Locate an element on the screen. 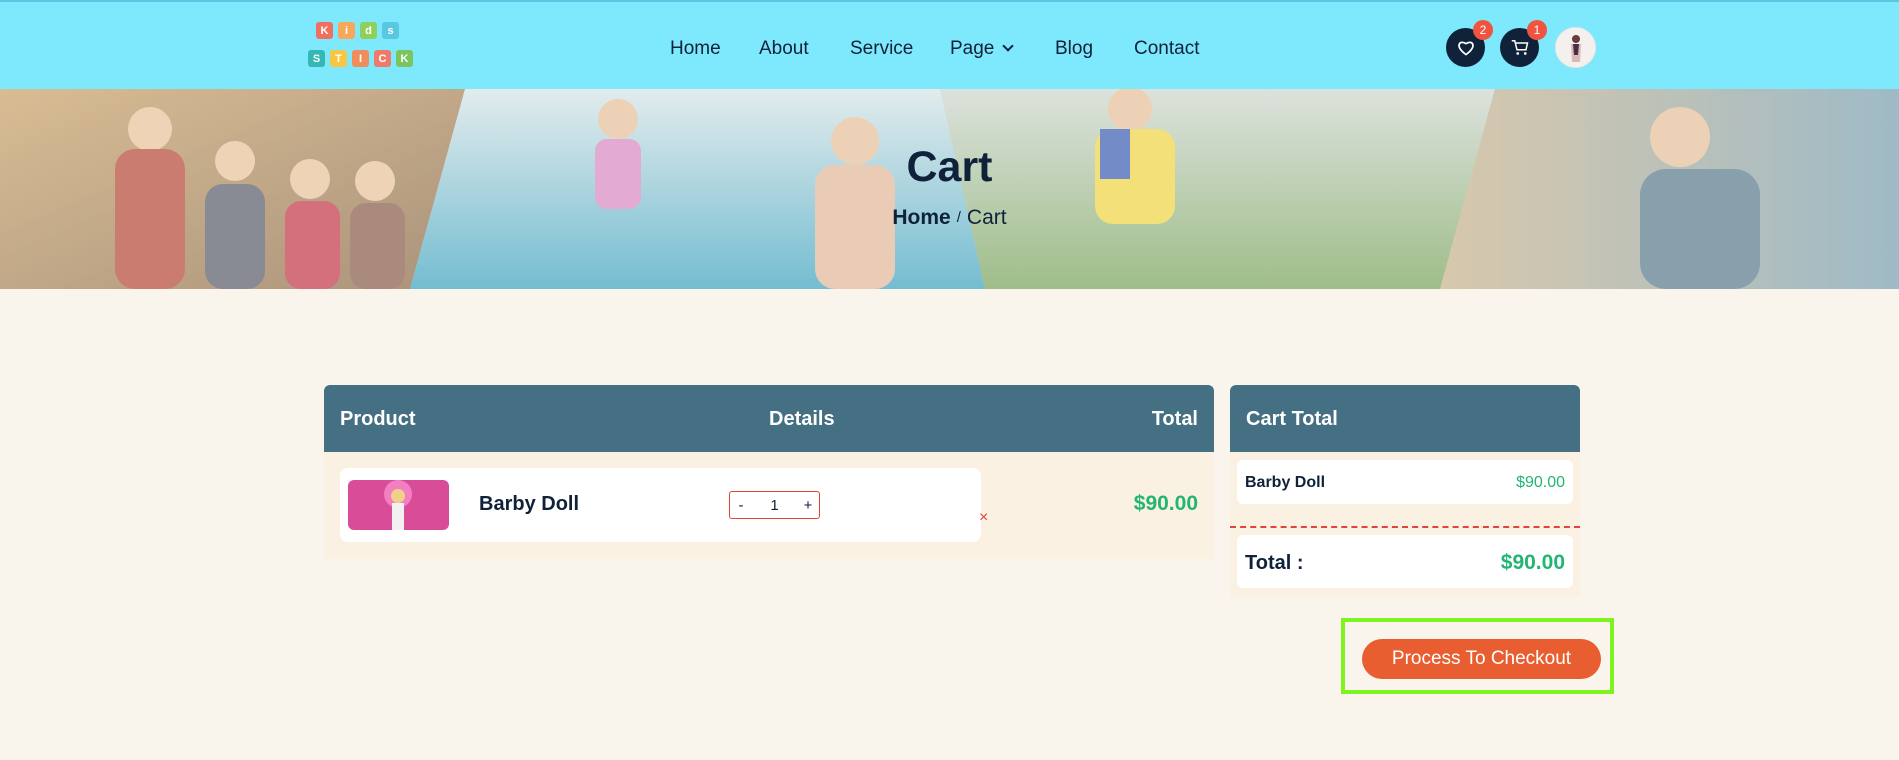  user-avatar is located at coordinates (1575, 47).